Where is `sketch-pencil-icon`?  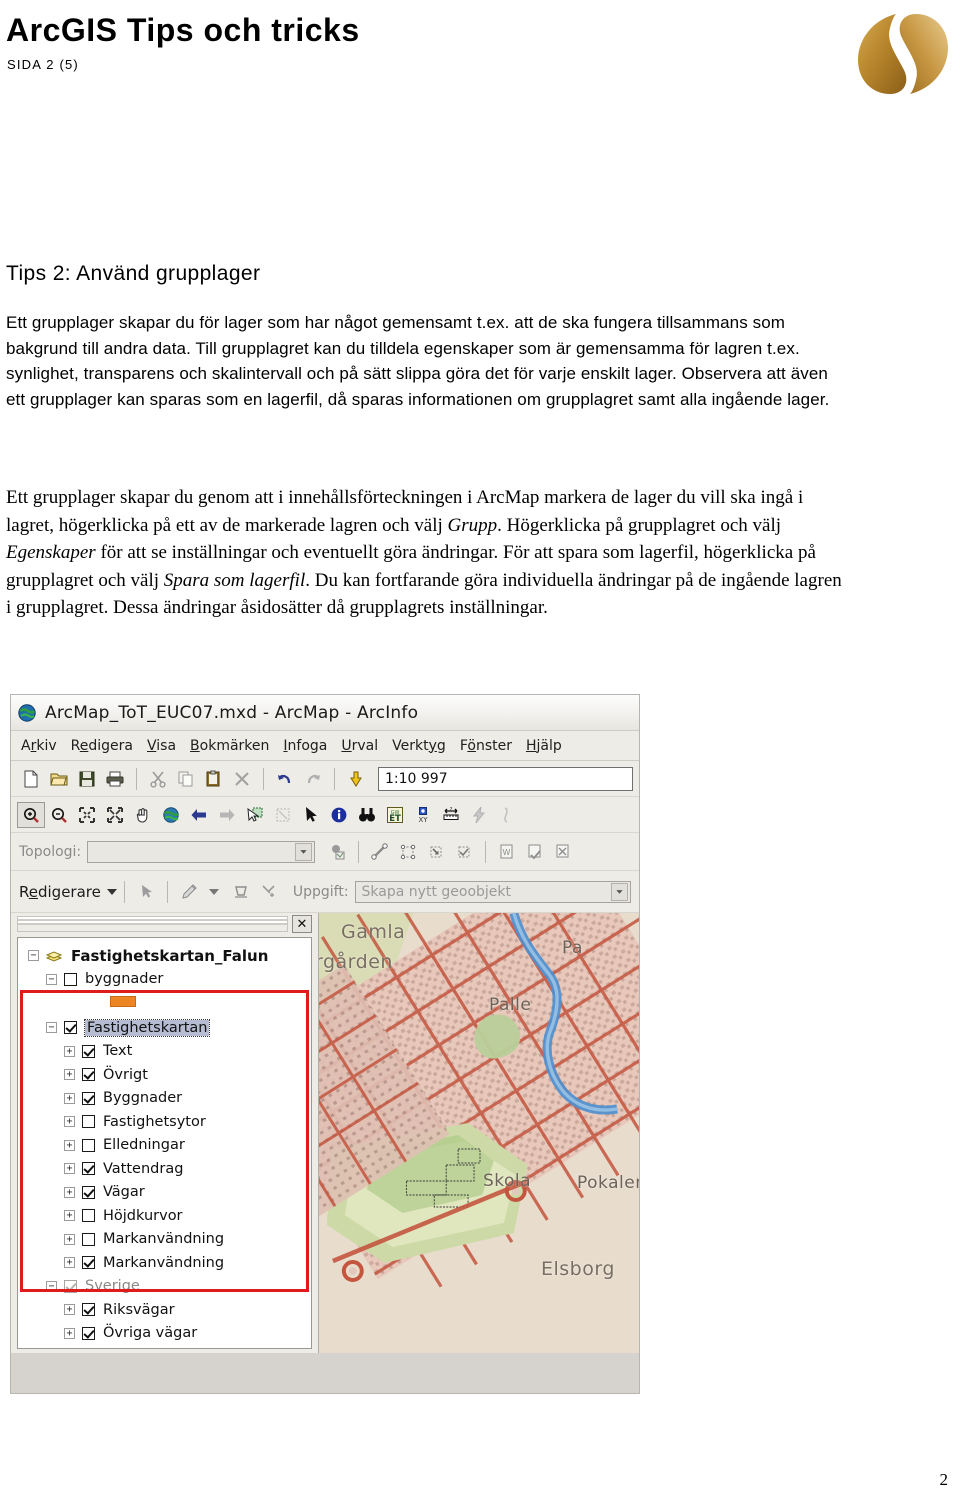
sketch-pencil-icon is located at coordinates (189, 892).